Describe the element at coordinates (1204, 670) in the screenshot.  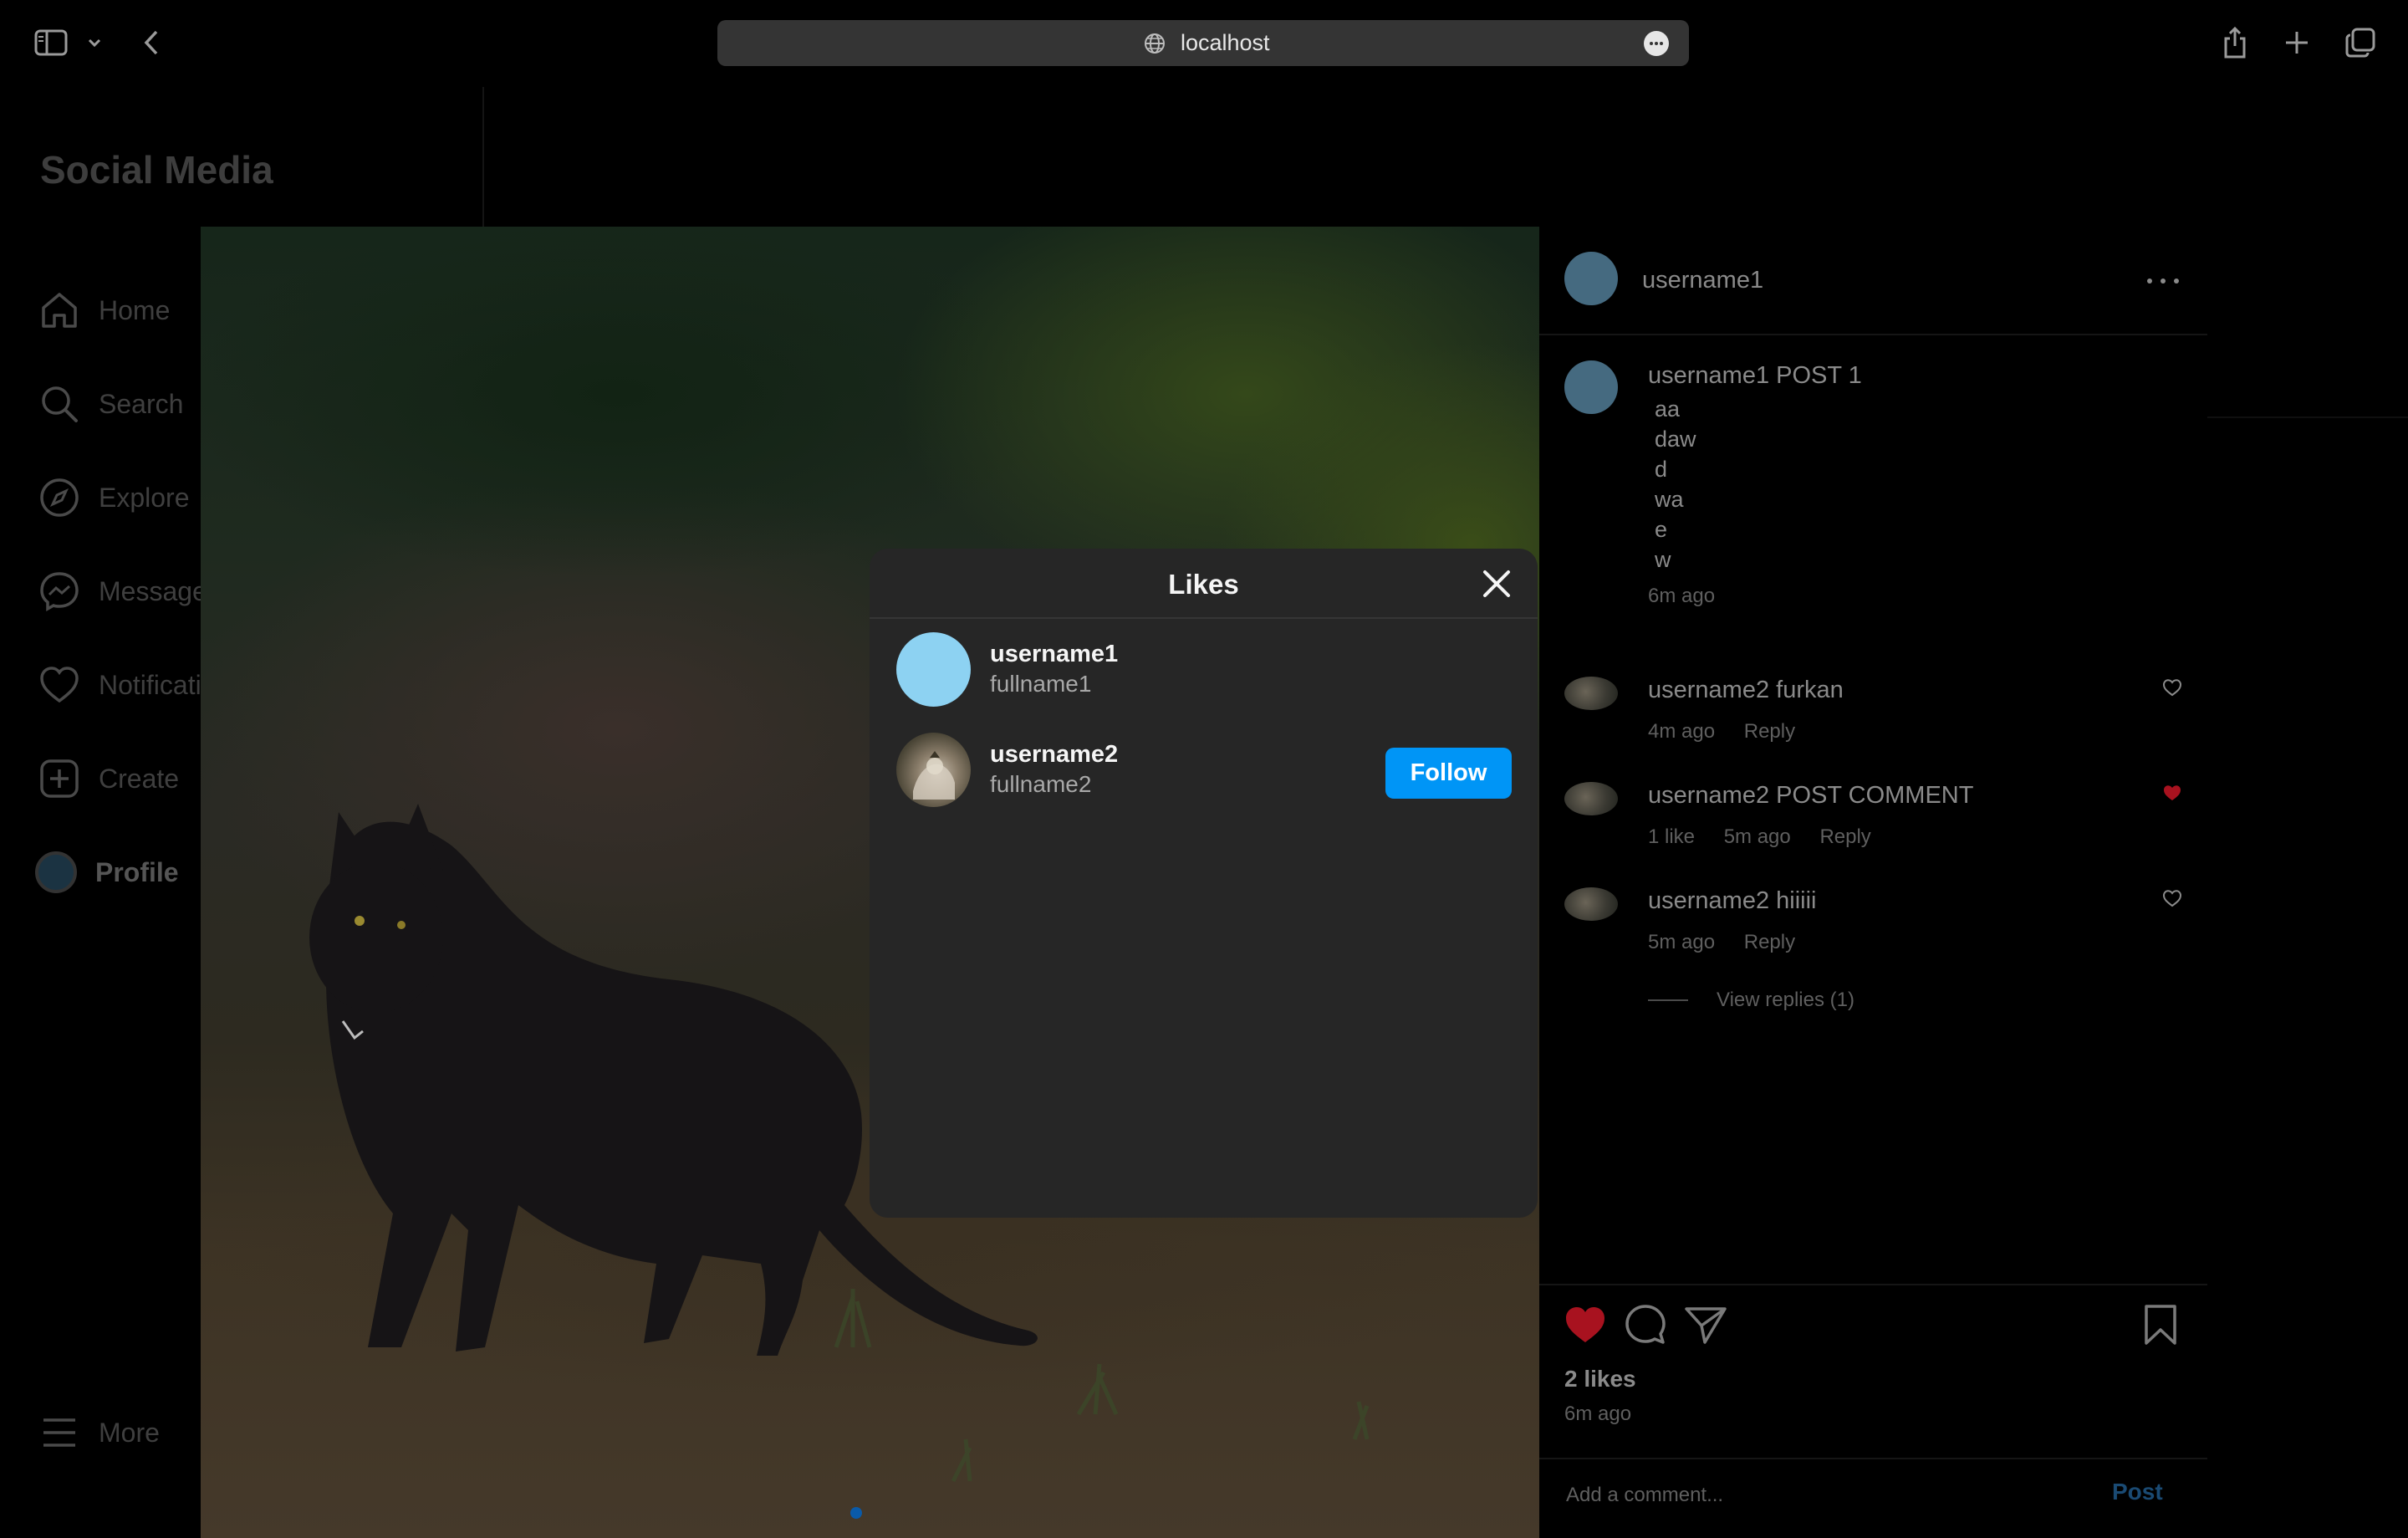
I see `list-item: username1 fullname1` at that location.